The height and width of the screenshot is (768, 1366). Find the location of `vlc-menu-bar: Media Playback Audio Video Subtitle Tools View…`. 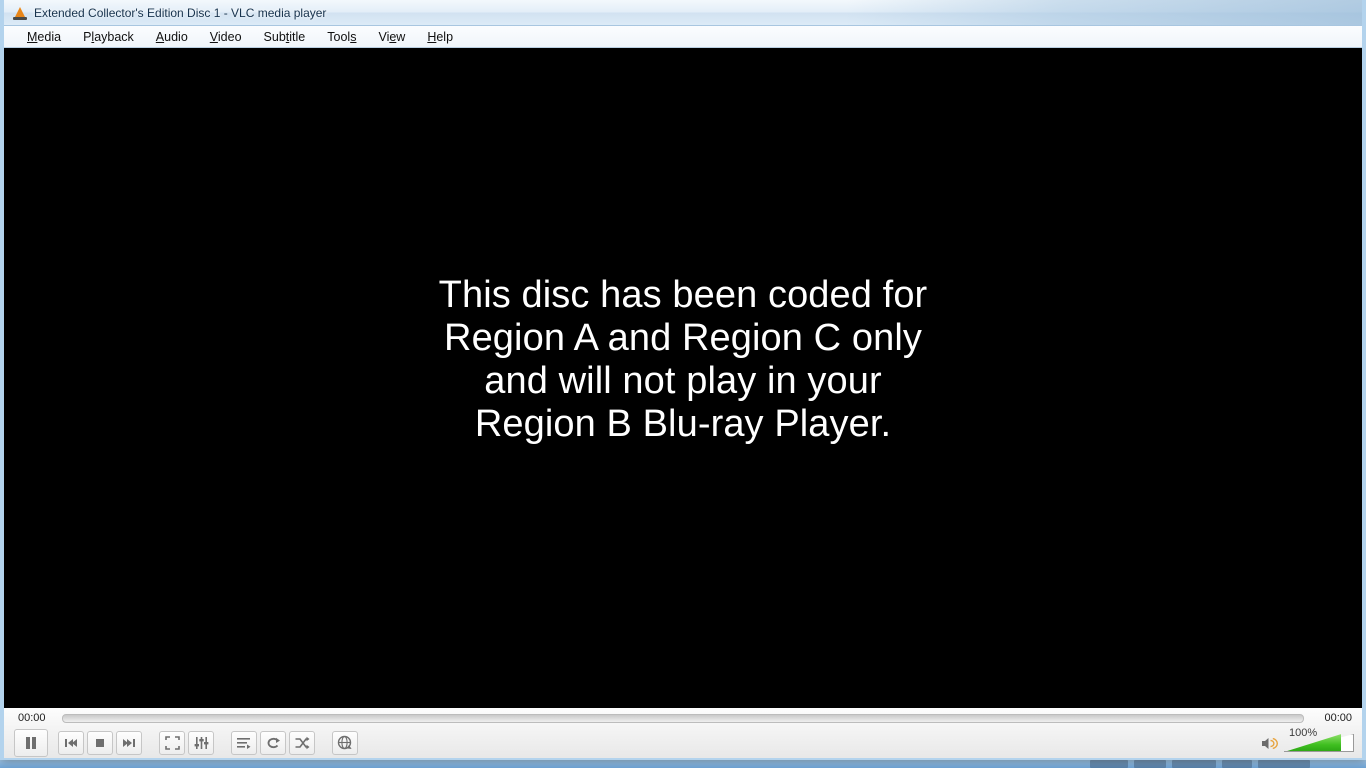

vlc-menu-bar: Media Playback Audio Video Subtitle Tools View… is located at coordinates (683, 37).